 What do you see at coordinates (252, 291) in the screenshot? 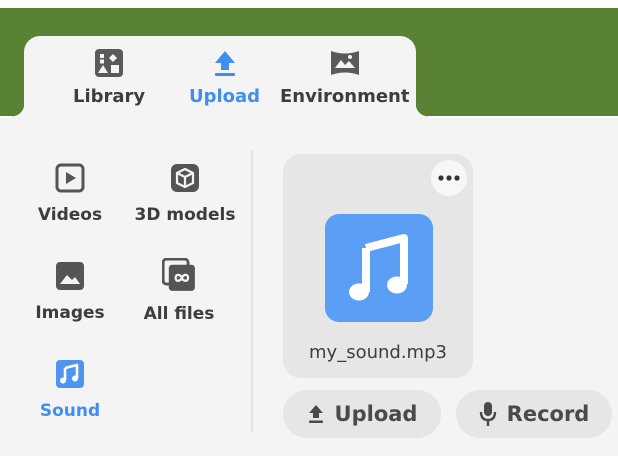
I see `divider` at bounding box center [252, 291].